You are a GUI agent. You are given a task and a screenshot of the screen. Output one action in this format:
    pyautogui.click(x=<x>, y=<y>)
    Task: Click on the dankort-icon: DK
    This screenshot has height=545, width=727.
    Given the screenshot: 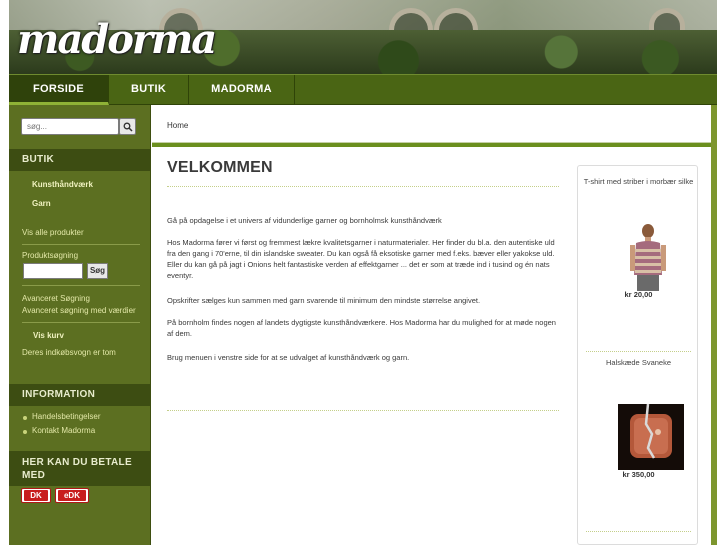 What is the action you would take?
    pyautogui.click(x=36, y=495)
    